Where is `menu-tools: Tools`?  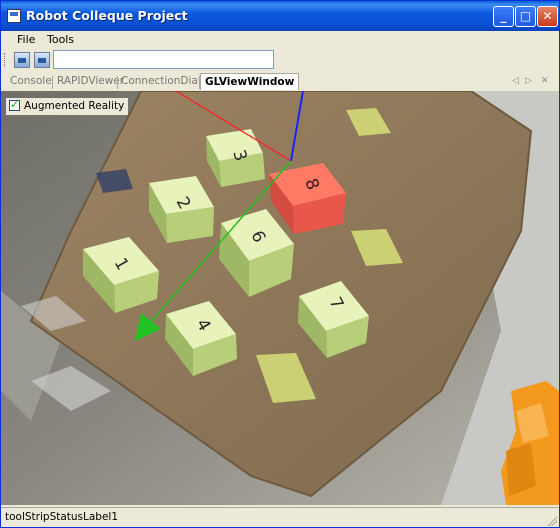
menu-tools: Tools is located at coordinates (60, 39).